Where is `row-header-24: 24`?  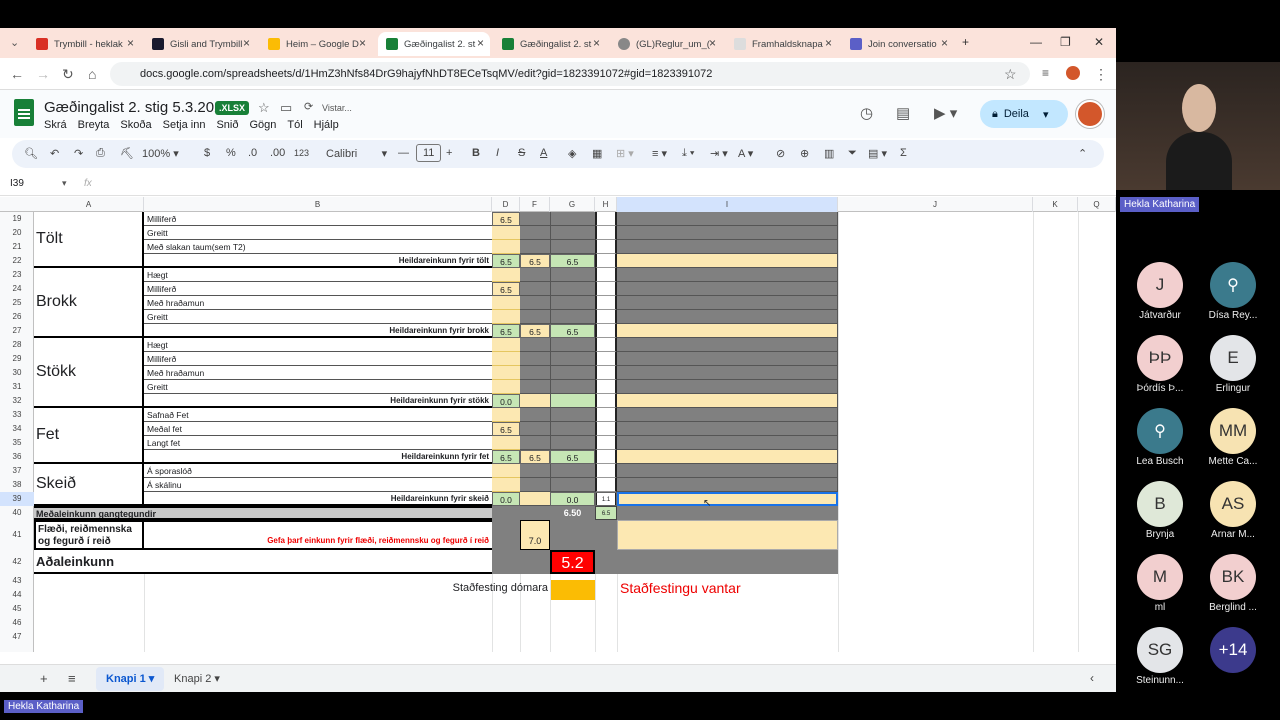
row-header-24: 24 is located at coordinates (17, 289).